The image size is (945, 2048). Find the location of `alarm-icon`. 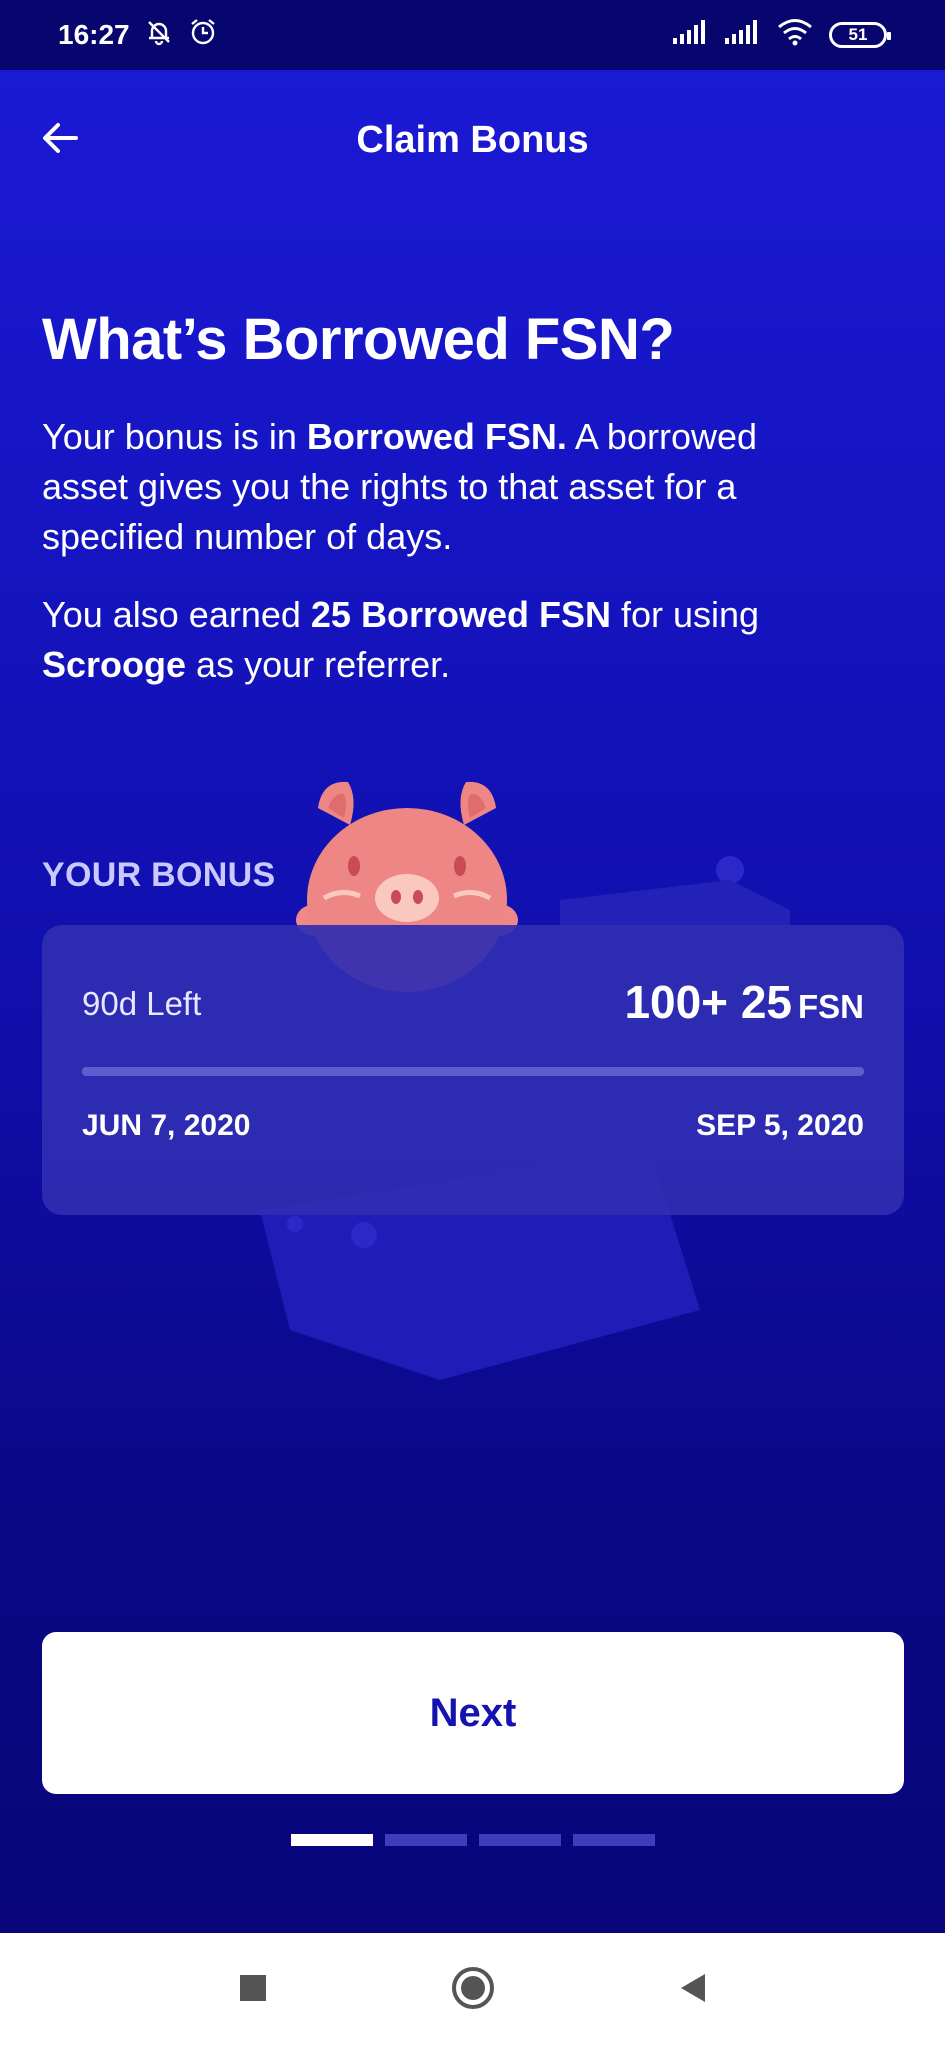

alarm-icon is located at coordinates (203, 35).